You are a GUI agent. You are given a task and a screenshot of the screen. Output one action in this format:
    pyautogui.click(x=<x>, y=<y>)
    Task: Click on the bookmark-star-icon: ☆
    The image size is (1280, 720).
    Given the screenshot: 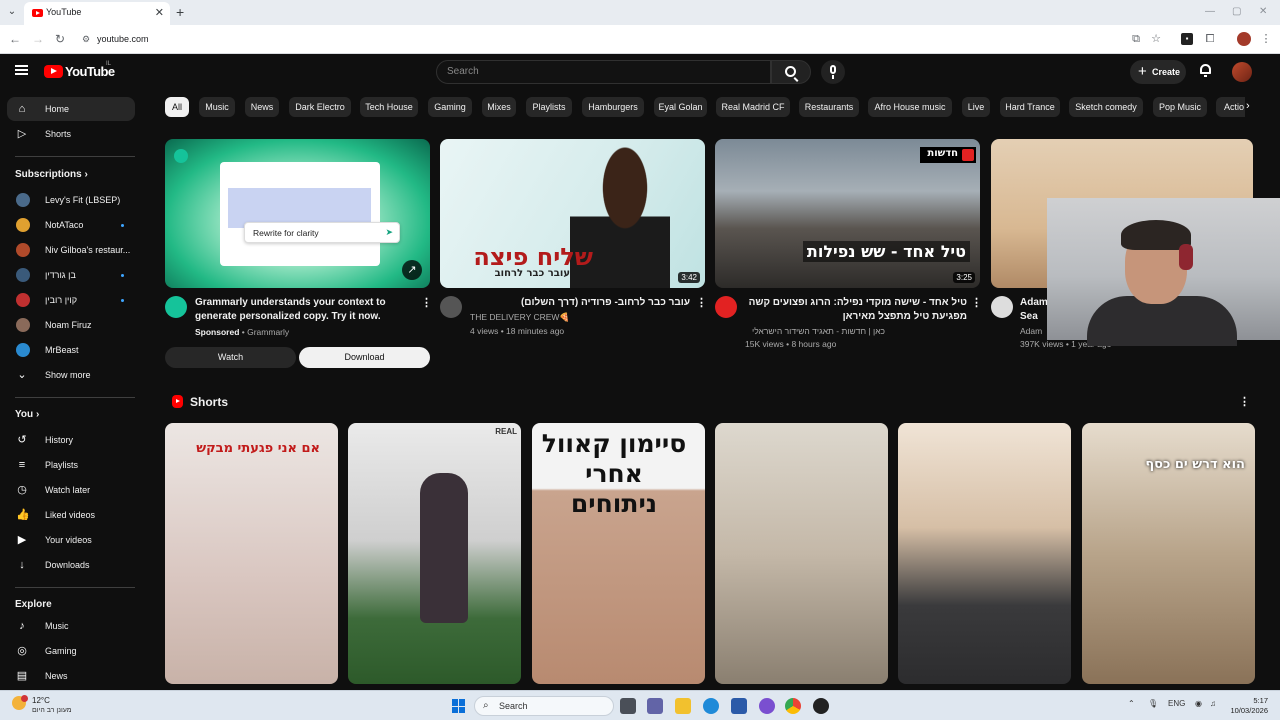 What is the action you would take?
    pyautogui.click(x=1156, y=39)
    